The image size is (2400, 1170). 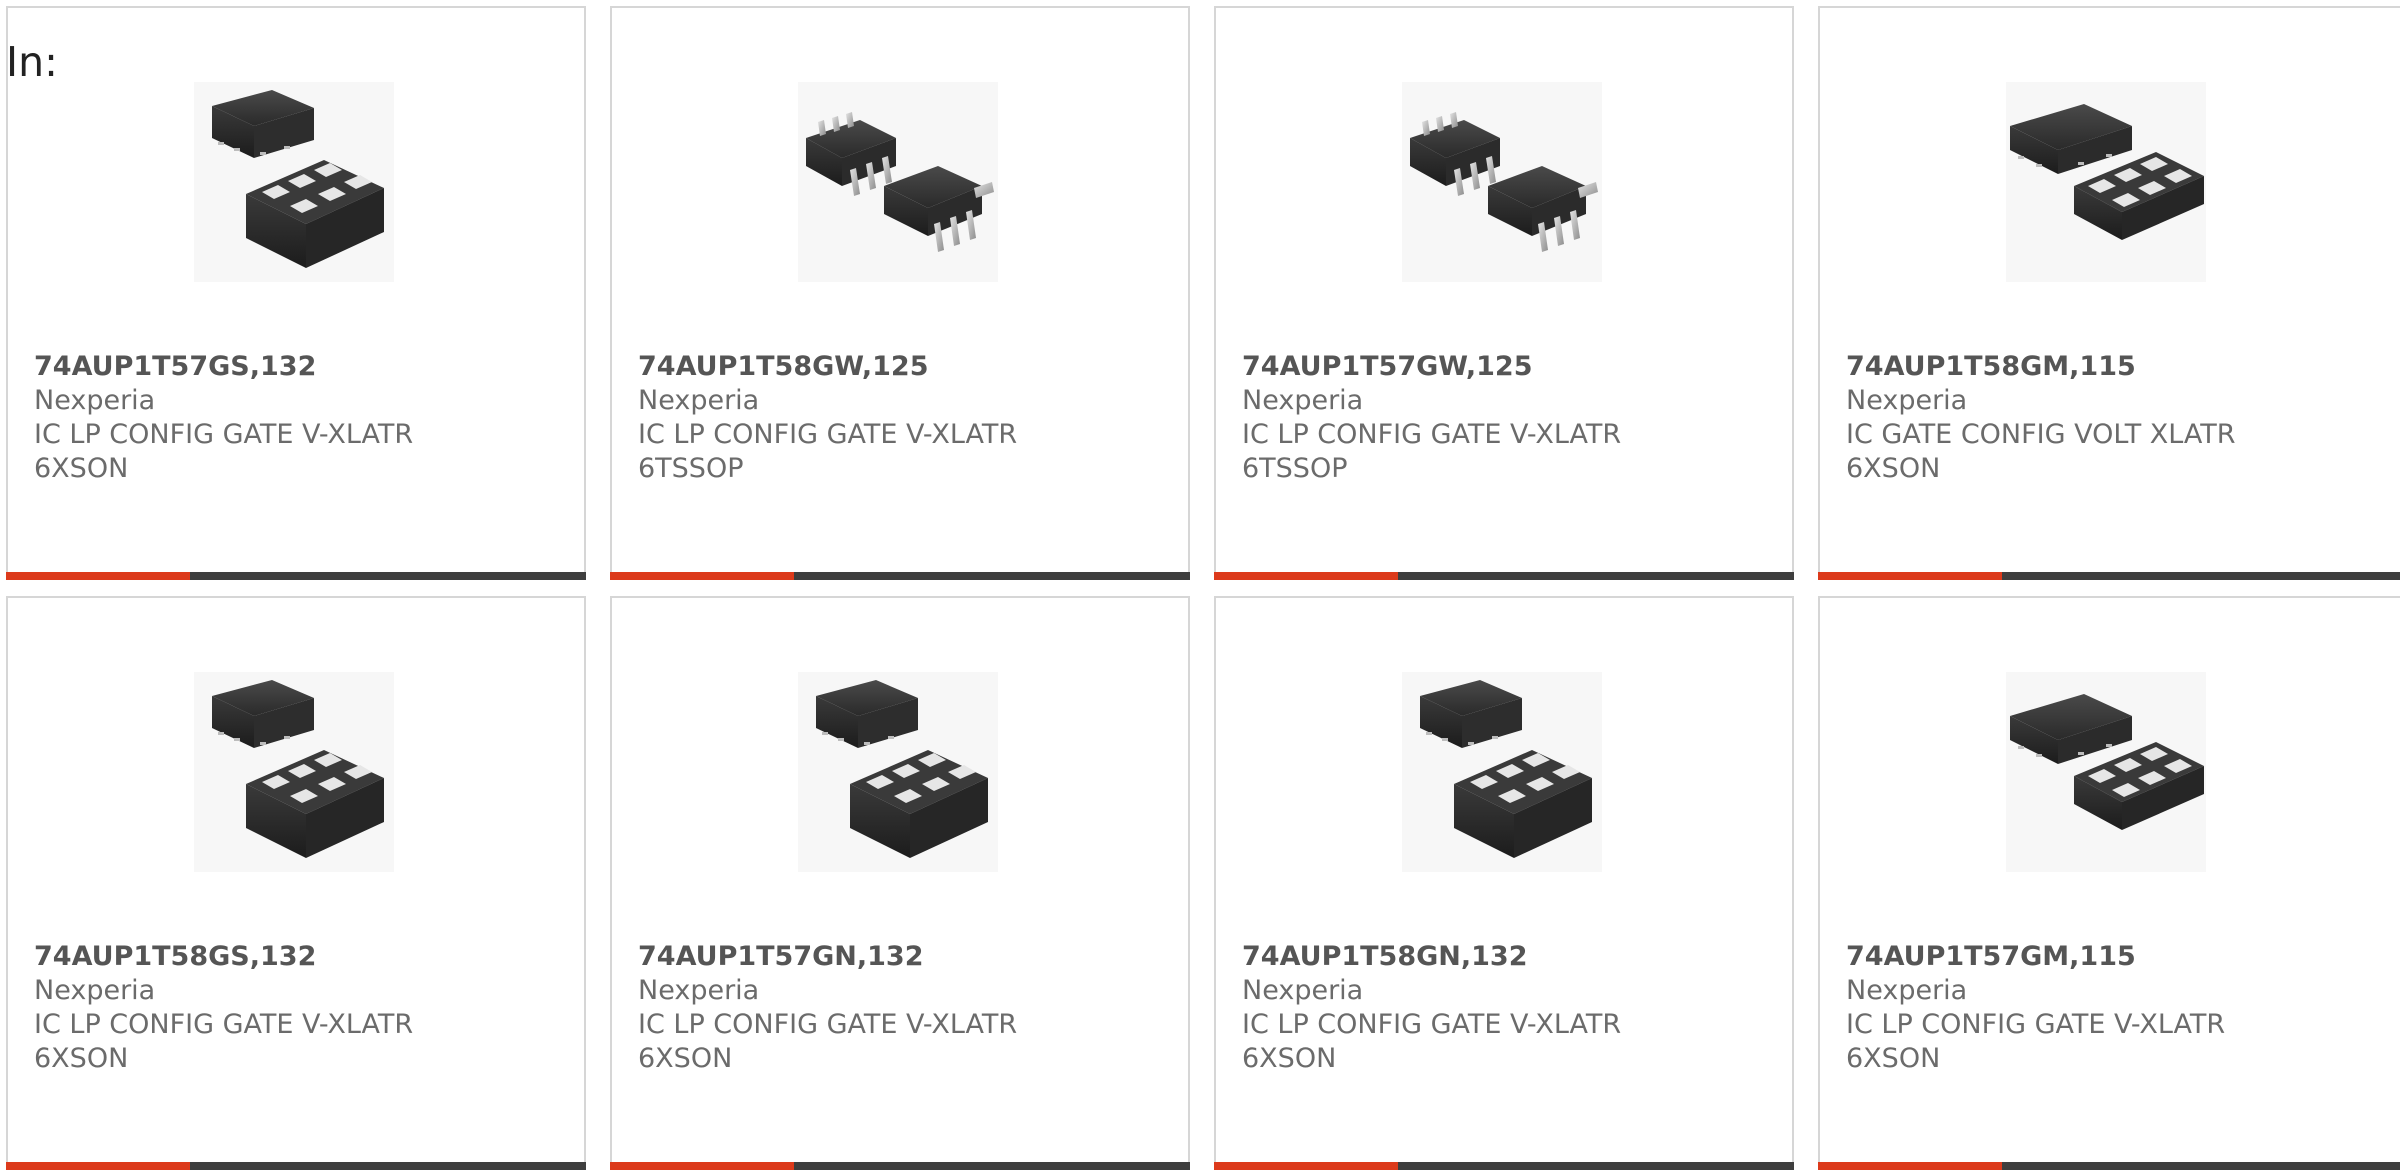 I want to click on part-number-link: 74AUP1T57GN,132, so click(x=908, y=957).